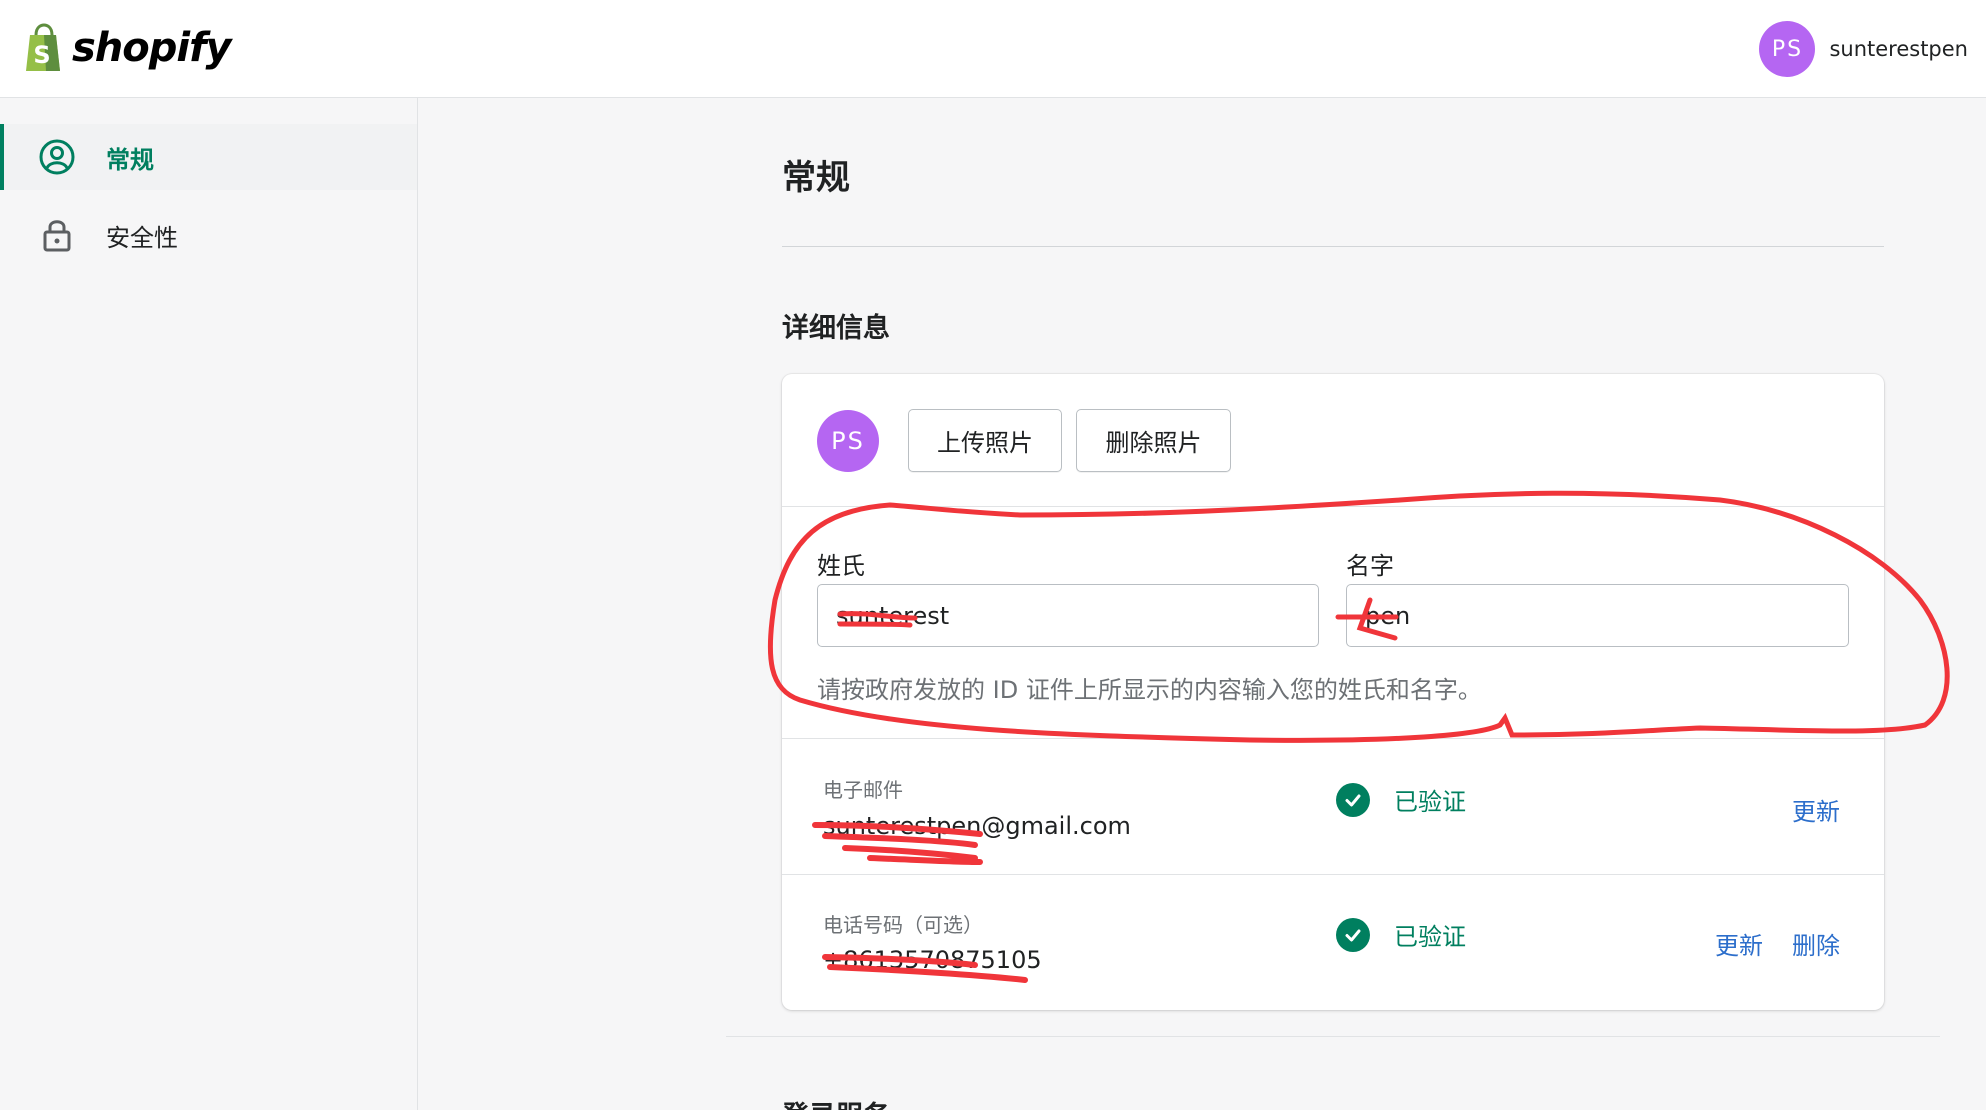 The height and width of the screenshot is (1110, 1986). I want to click on email-verified-badge: 已验证, so click(1401, 799).